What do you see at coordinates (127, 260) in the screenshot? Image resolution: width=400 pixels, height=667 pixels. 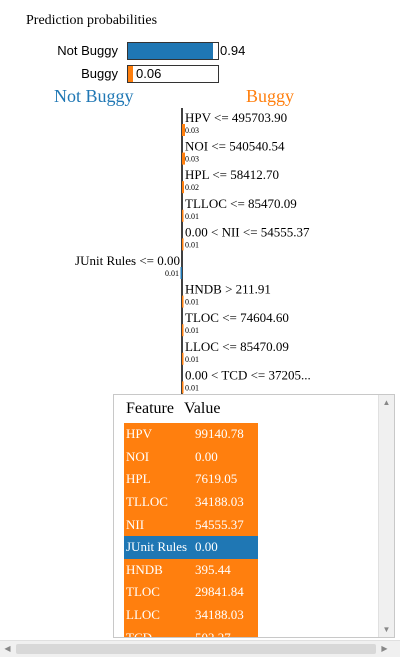 I see `explanation-feature-label: JUnit Rules <= 0.00` at bounding box center [127, 260].